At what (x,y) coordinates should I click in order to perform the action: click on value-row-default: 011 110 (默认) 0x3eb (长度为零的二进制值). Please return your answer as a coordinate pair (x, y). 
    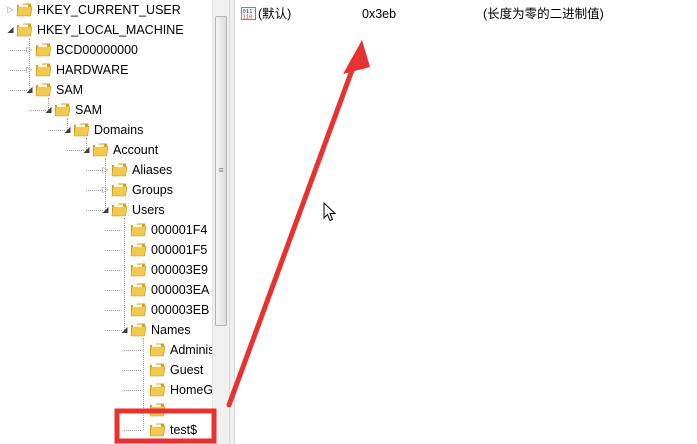
    Looking at the image, I should click on (466, 14).